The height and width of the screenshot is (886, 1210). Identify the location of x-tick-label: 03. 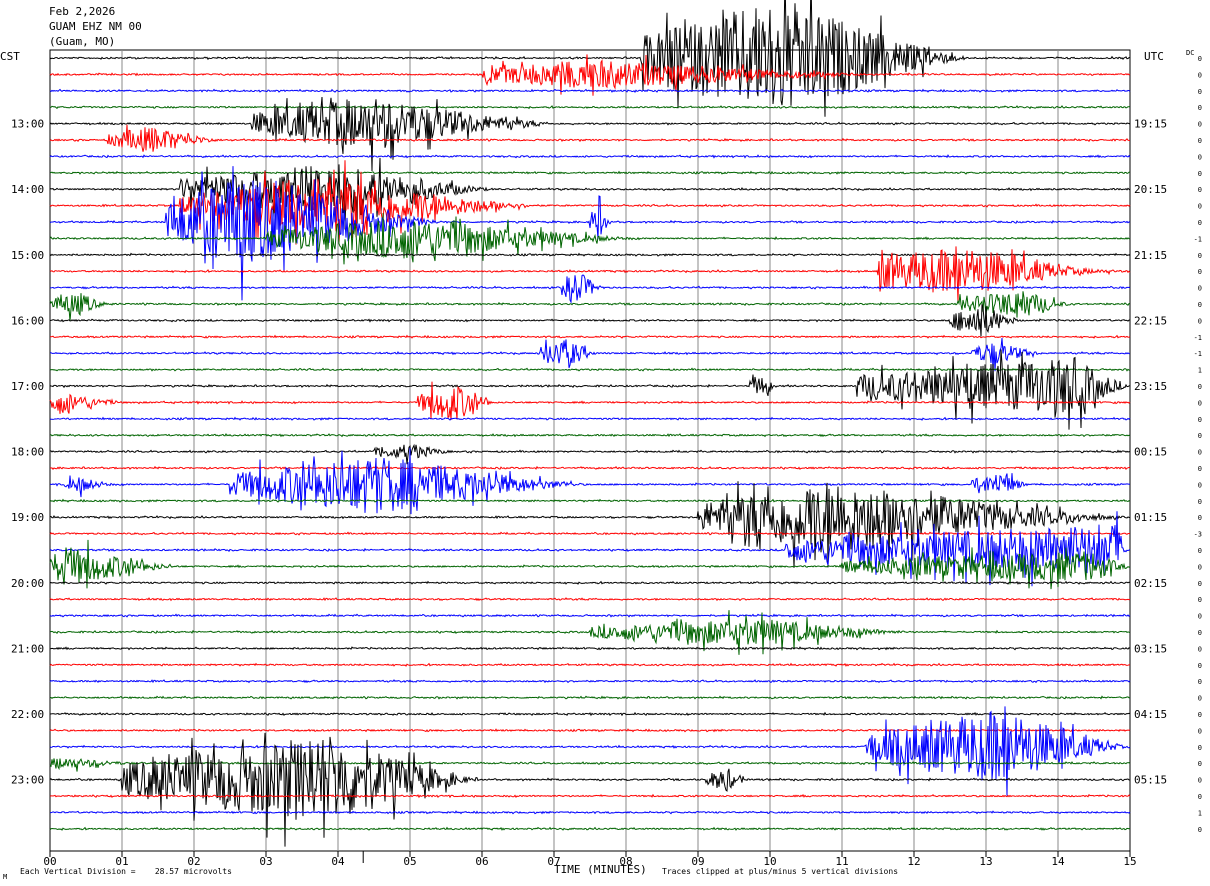
(265, 861).